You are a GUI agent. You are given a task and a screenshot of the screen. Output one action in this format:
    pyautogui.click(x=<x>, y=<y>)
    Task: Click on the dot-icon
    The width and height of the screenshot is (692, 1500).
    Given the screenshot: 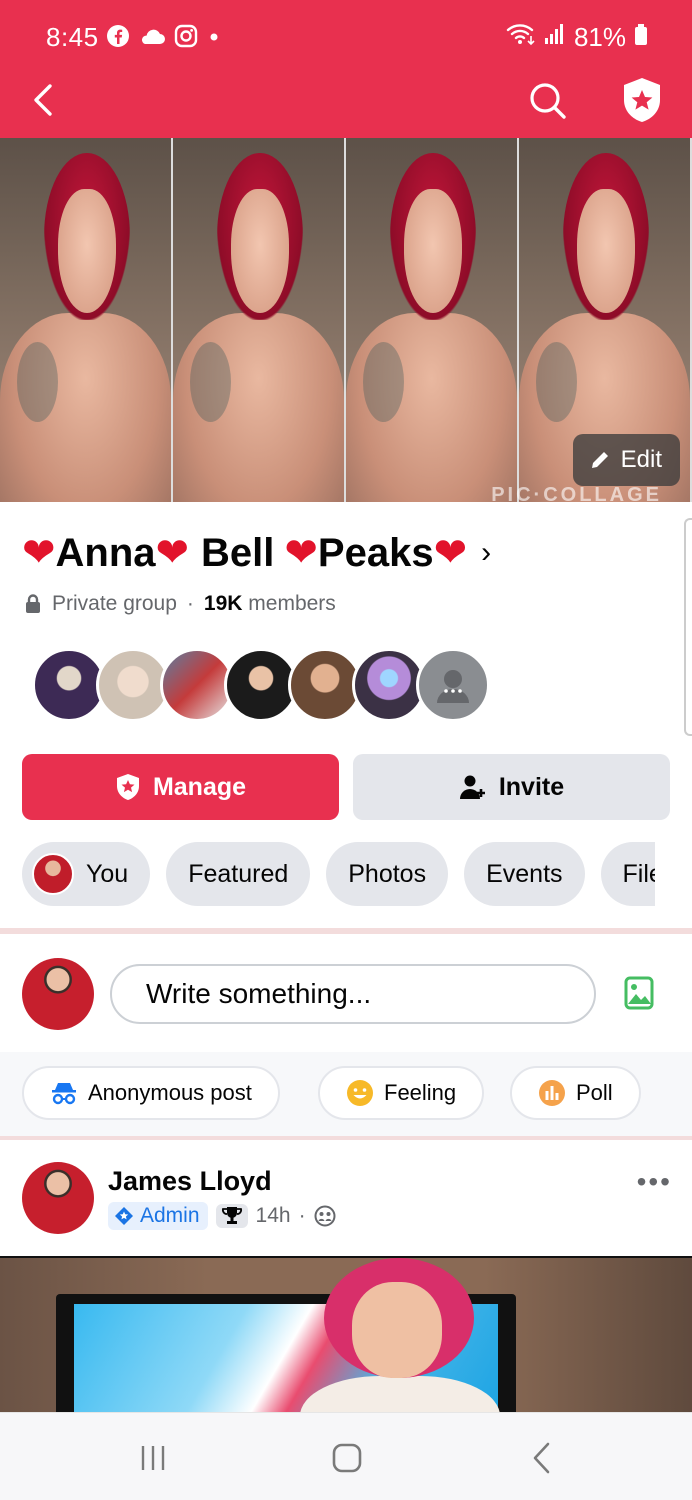 What is the action you would take?
    pyautogui.click(x=214, y=38)
    